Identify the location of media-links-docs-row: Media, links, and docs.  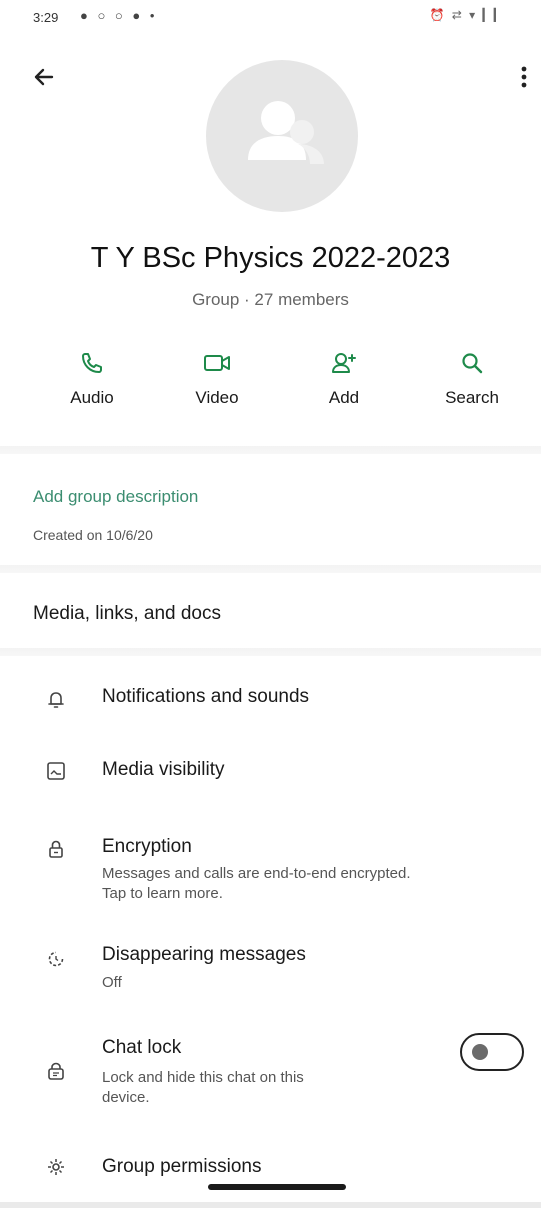
(127, 614).